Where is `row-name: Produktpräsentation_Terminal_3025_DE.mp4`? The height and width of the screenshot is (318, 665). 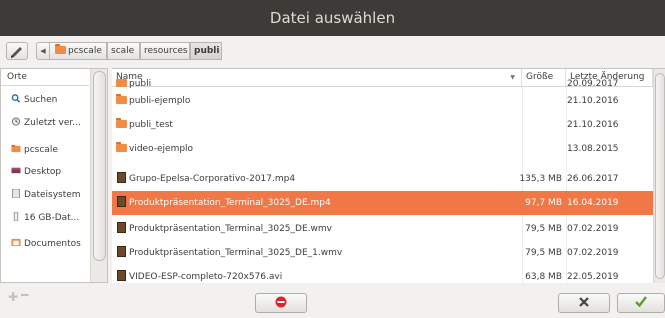 row-name: Produktpräsentation_Terminal_3025_DE.mp4 is located at coordinates (221, 203).